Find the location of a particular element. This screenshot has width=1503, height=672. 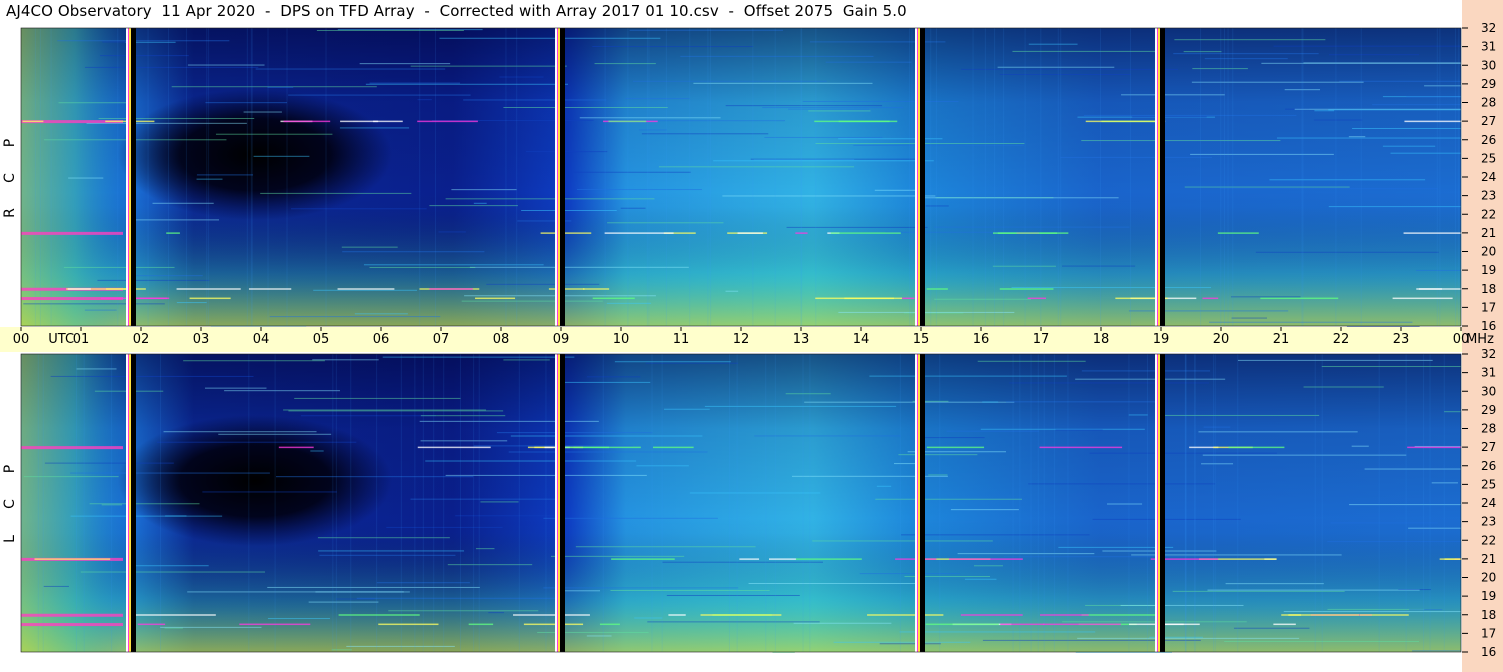

ytick-label: 27 is located at coordinates (1488, 447).